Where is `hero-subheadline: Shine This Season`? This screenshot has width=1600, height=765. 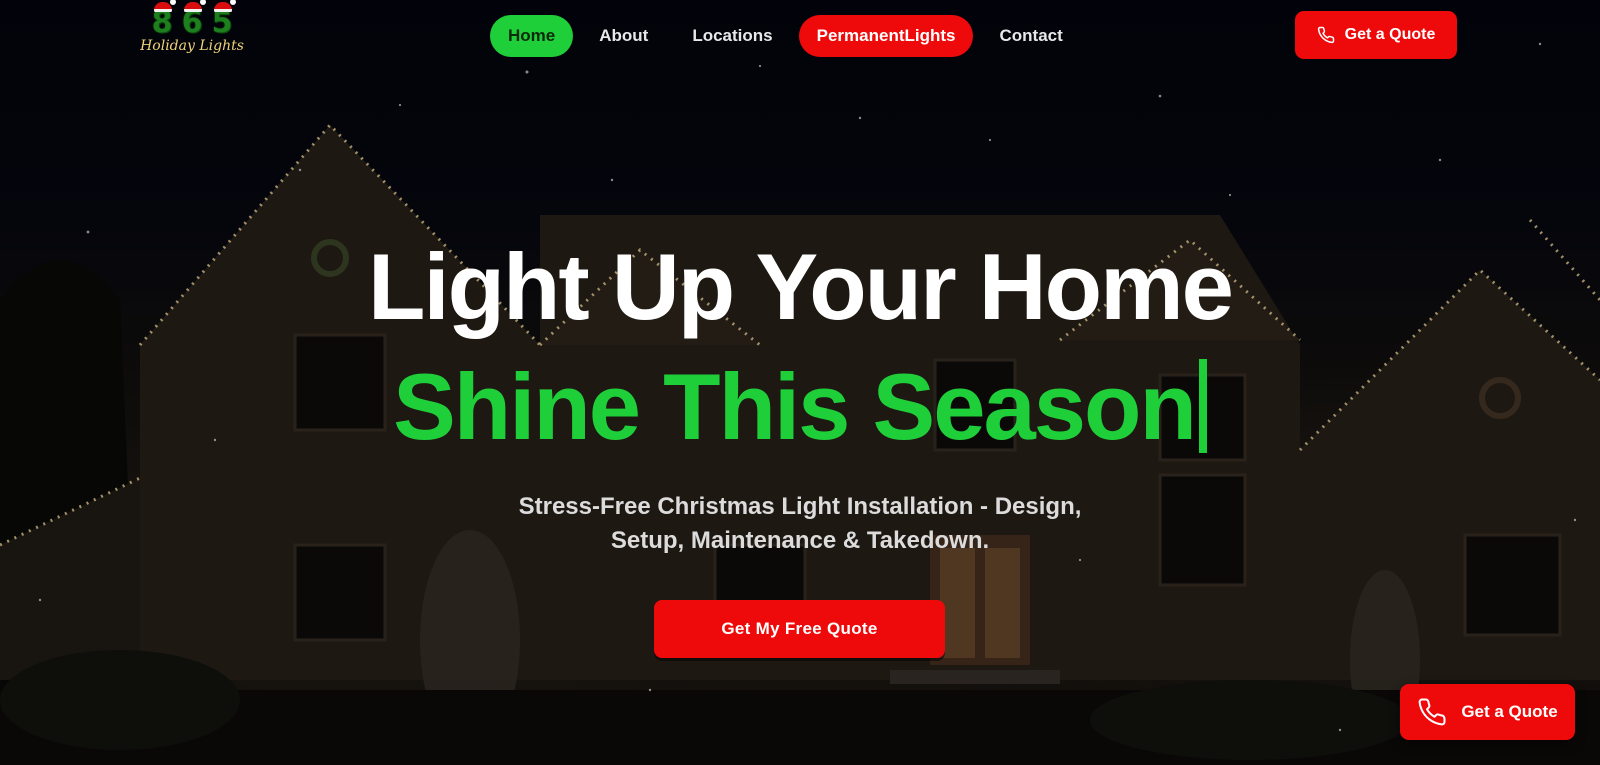
hero-subheadline: Shine This Season is located at coordinates (800, 407).